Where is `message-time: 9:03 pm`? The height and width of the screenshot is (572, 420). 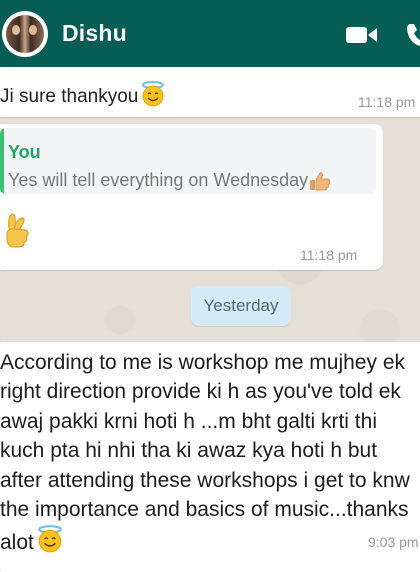
message-time: 9:03 pm is located at coordinates (393, 542).